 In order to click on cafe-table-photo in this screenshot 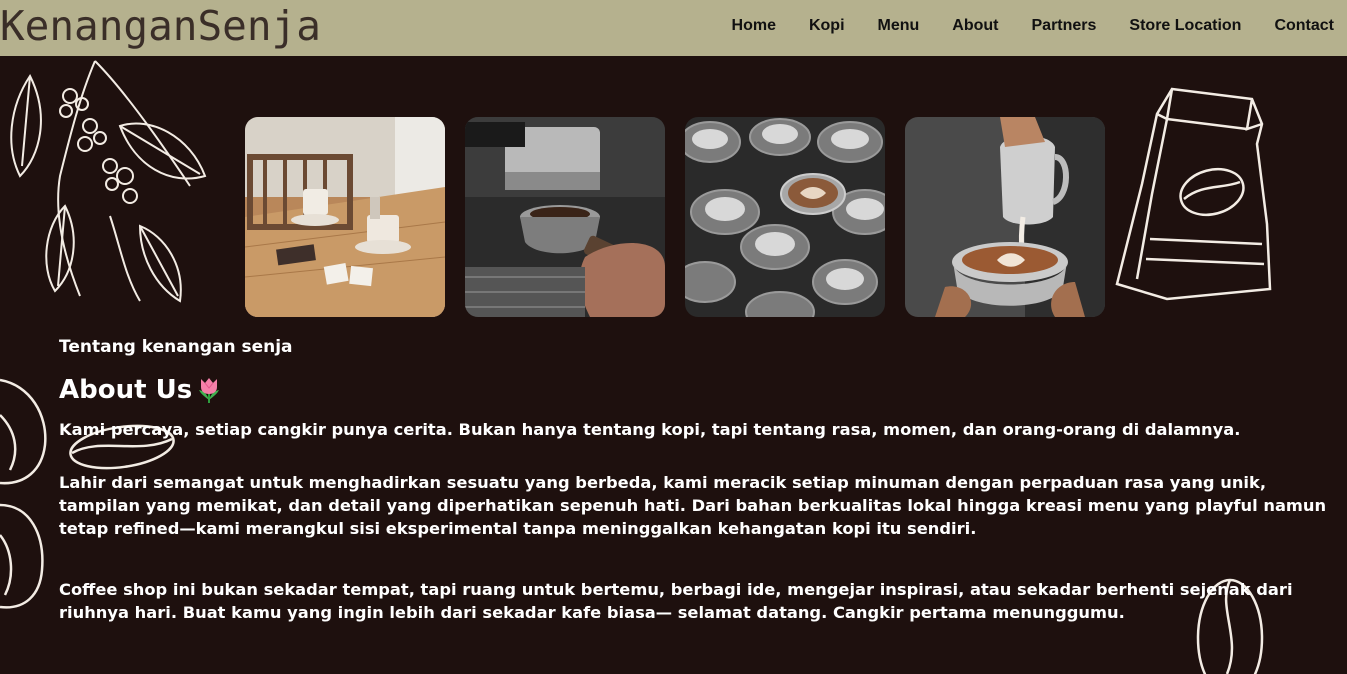, I will do `click(345, 217)`.